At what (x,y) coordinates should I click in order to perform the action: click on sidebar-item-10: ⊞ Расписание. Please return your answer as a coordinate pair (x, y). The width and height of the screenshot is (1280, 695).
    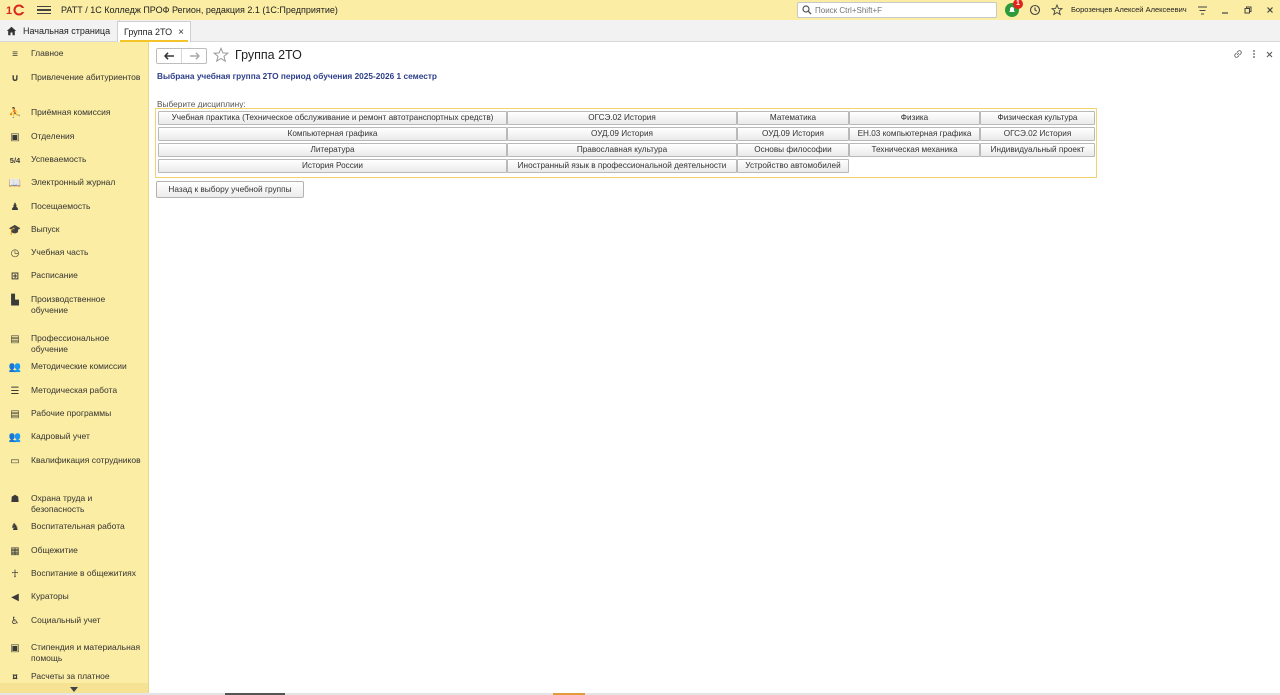
    Looking at the image, I should click on (74, 280).